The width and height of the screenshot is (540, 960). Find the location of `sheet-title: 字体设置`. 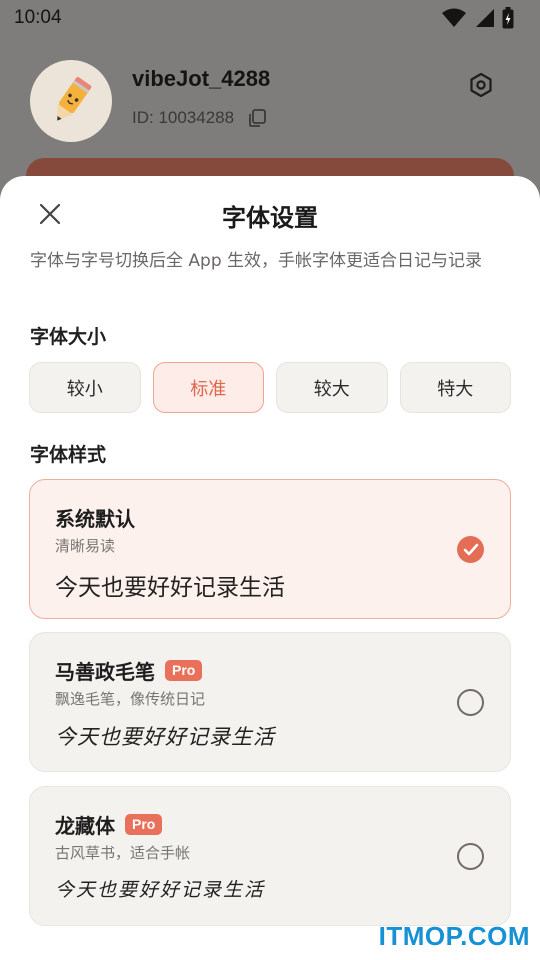

sheet-title: 字体设置 is located at coordinates (270, 218).